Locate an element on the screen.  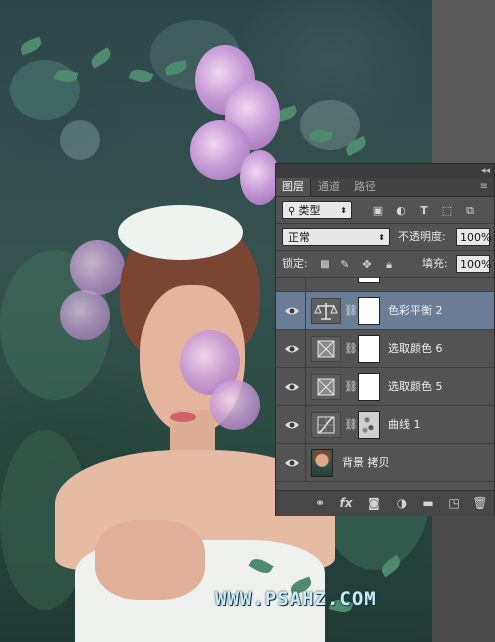
filter-shape-icon: ⬚ is located at coordinates (447, 211).